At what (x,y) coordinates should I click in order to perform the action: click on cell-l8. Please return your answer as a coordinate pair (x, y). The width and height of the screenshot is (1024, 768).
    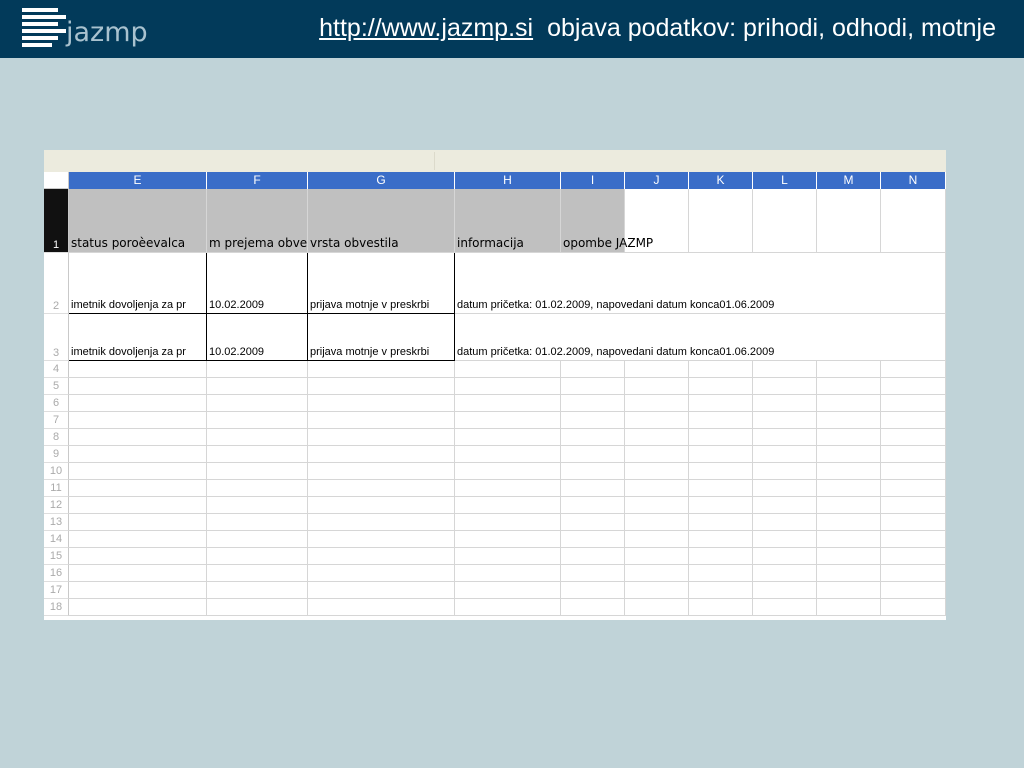
    Looking at the image, I should click on (785, 437).